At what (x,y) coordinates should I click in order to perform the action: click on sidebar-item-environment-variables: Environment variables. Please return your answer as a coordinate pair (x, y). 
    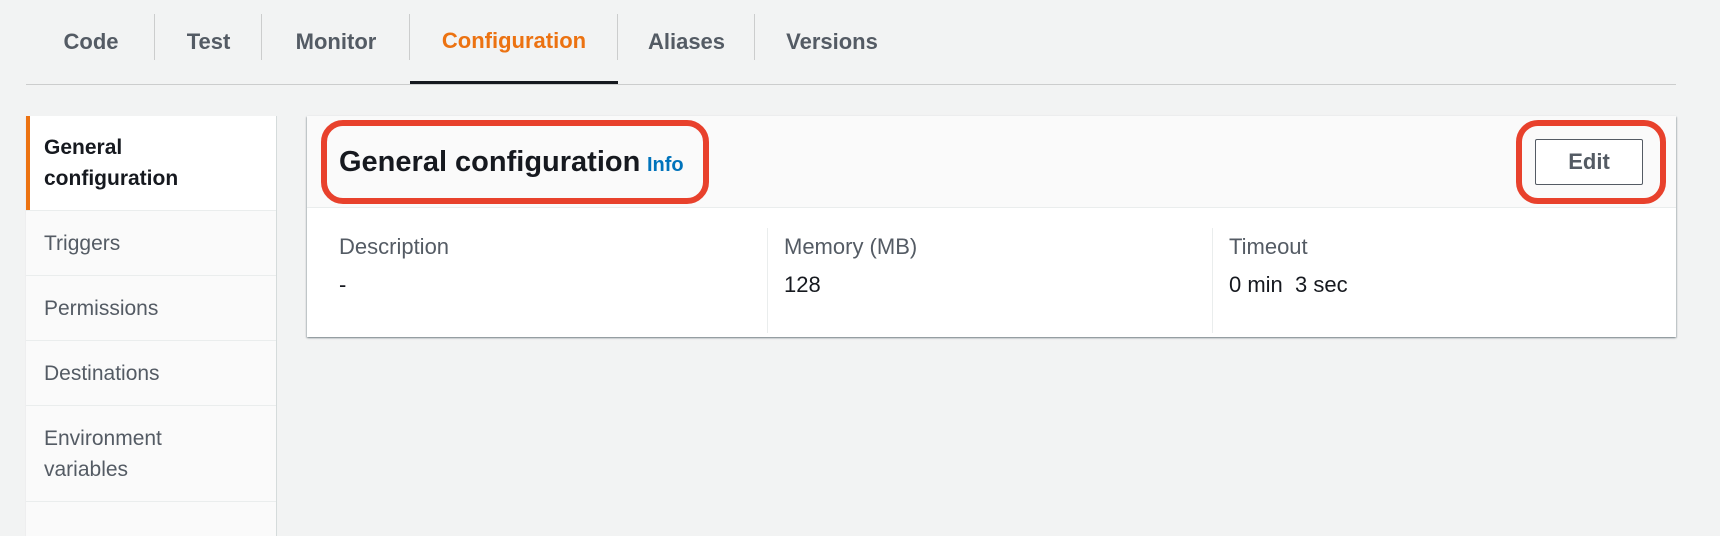
    Looking at the image, I should click on (151, 454).